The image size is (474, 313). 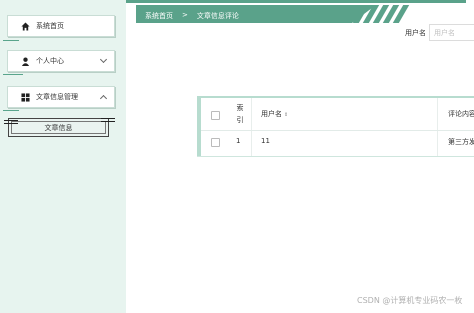 What do you see at coordinates (25, 61) in the screenshot?
I see `user-icon` at bounding box center [25, 61].